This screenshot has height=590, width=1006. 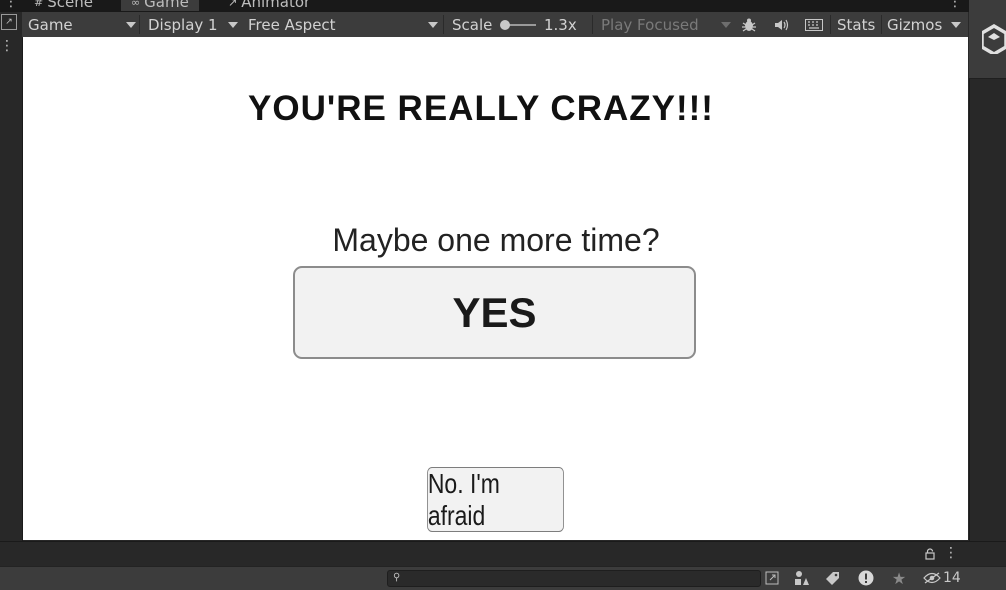 What do you see at coordinates (472, 24) in the screenshot?
I see `scale-label: Scale` at bounding box center [472, 24].